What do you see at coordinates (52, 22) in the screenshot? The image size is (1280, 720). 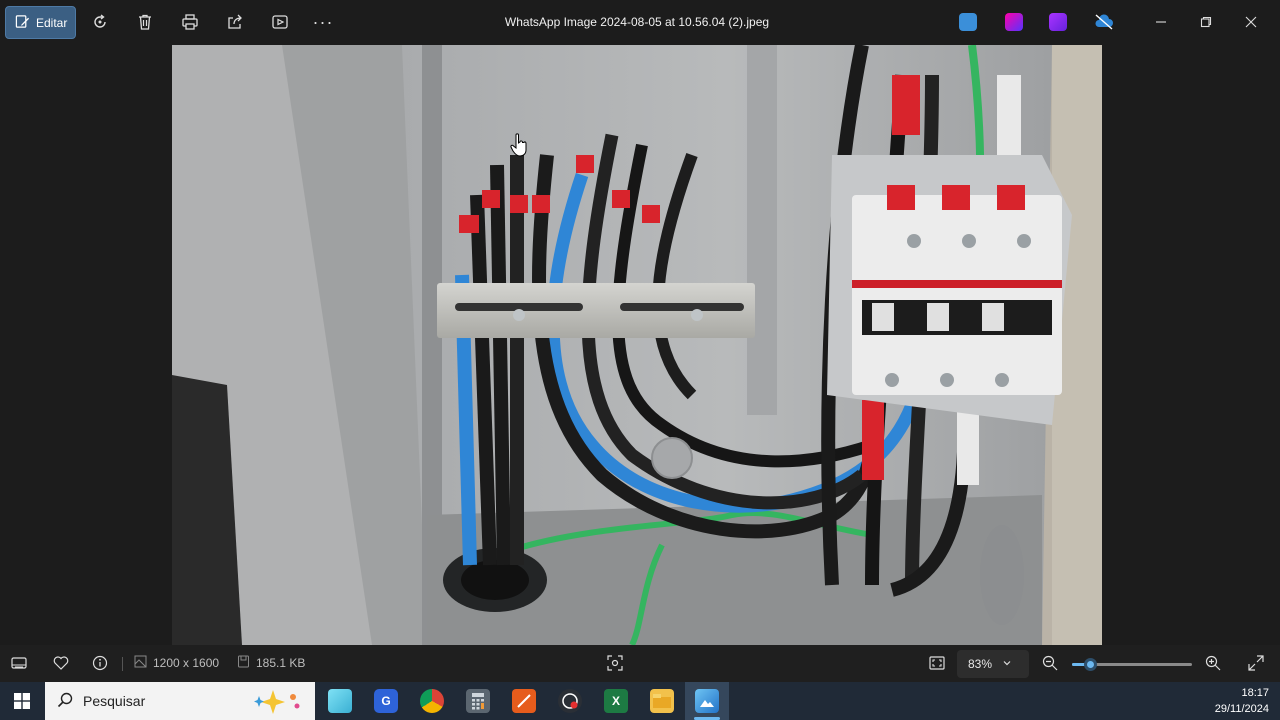 I see `edit-label: Editar` at bounding box center [52, 22].